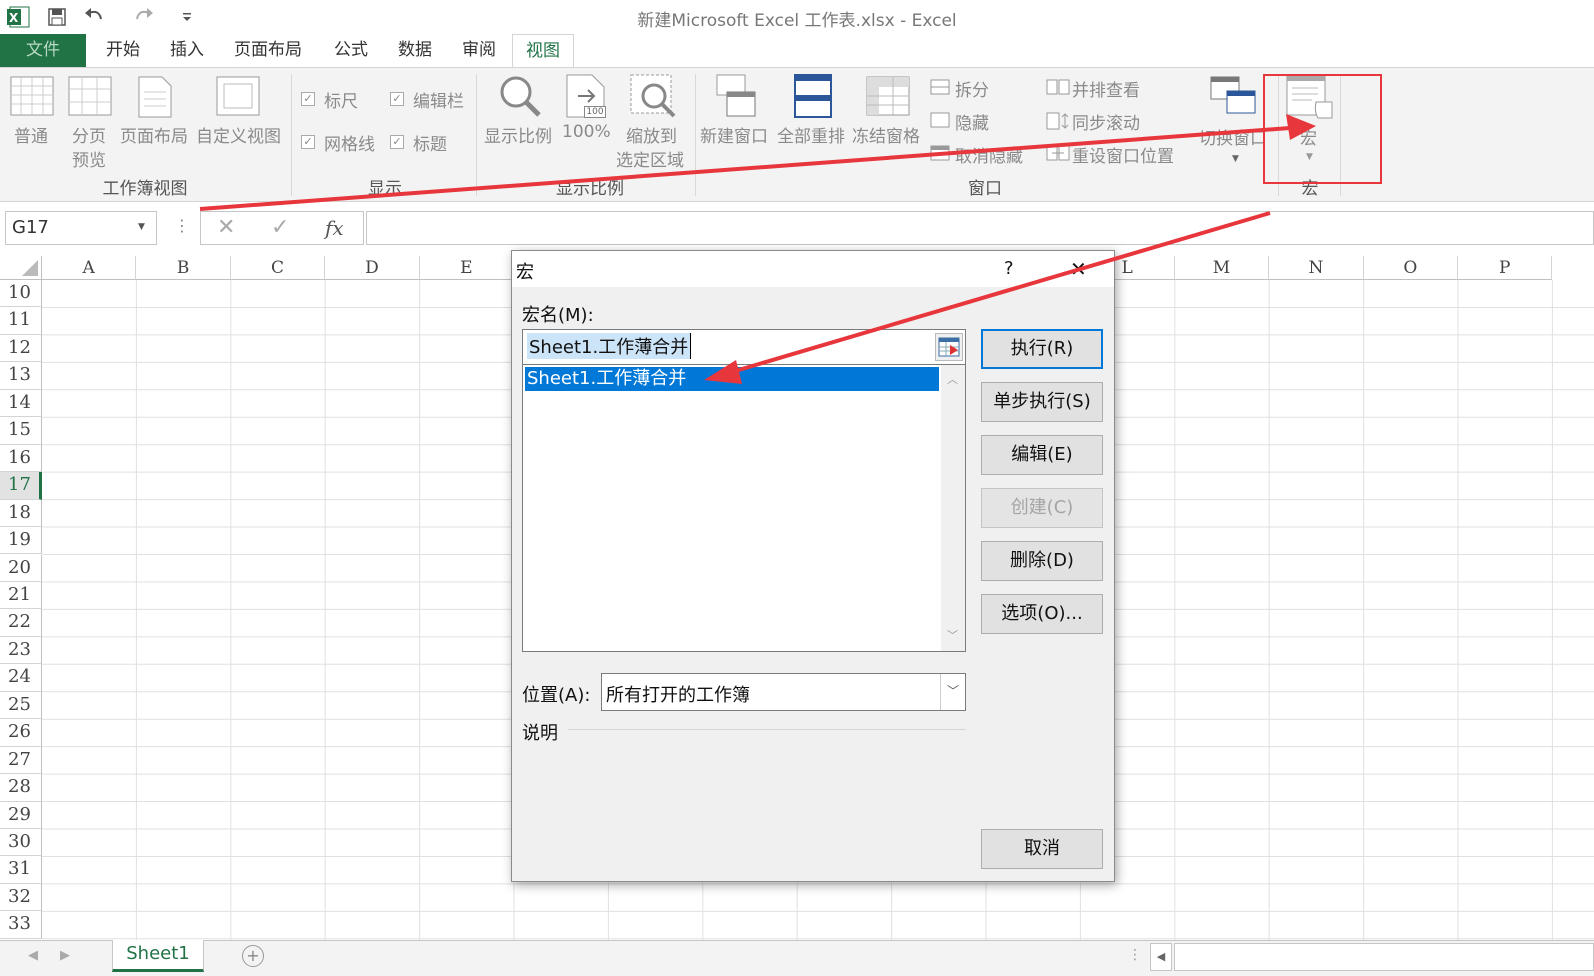 This screenshot has width=1594, height=976. I want to click on tab-insert: 插入, so click(187, 51).